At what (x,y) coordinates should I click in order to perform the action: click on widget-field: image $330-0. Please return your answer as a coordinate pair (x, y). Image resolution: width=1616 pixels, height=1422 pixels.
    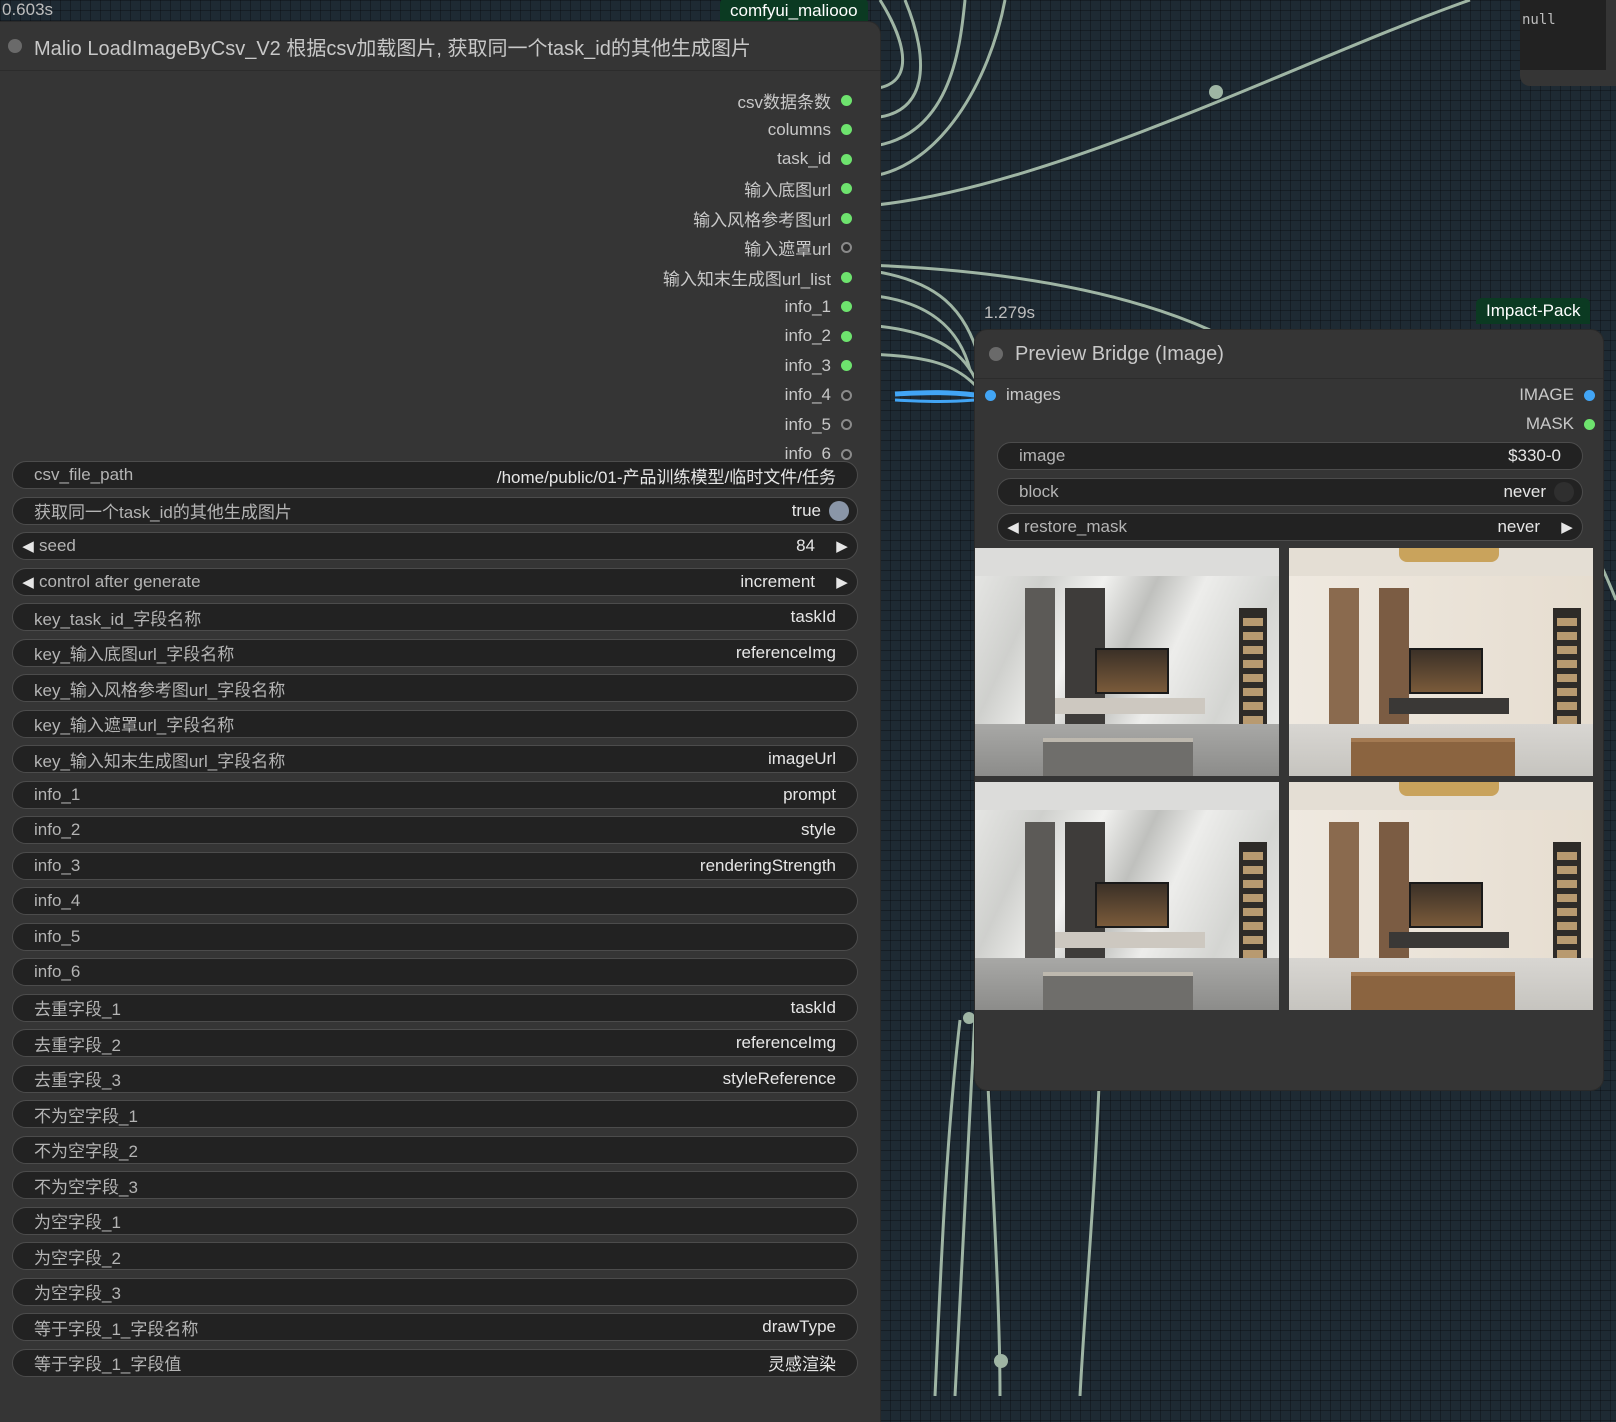
    Looking at the image, I should click on (1290, 456).